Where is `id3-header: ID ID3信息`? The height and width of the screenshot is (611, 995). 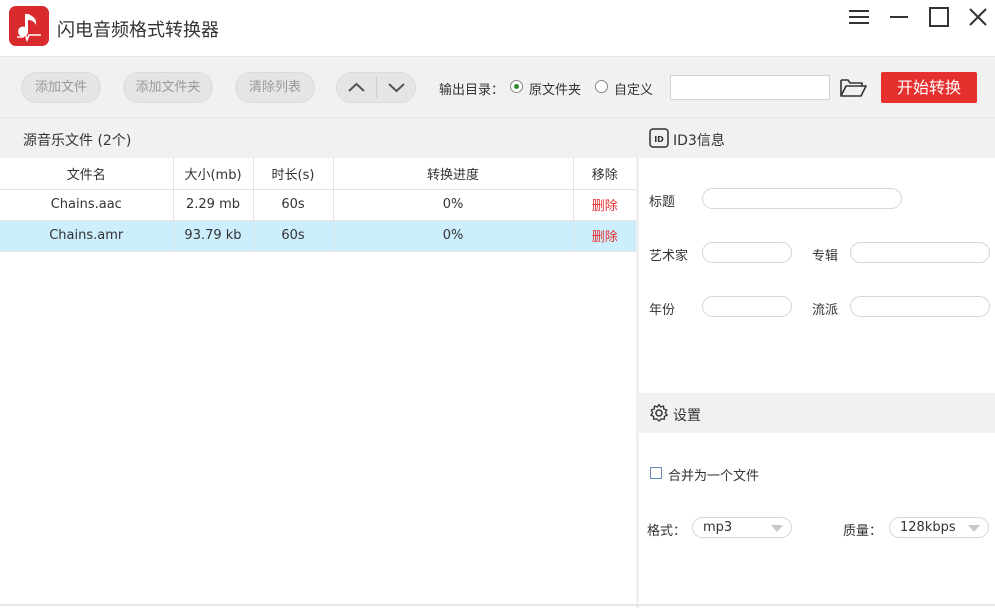
id3-header: ID ID3信息 is located at coordinates (817, 138).